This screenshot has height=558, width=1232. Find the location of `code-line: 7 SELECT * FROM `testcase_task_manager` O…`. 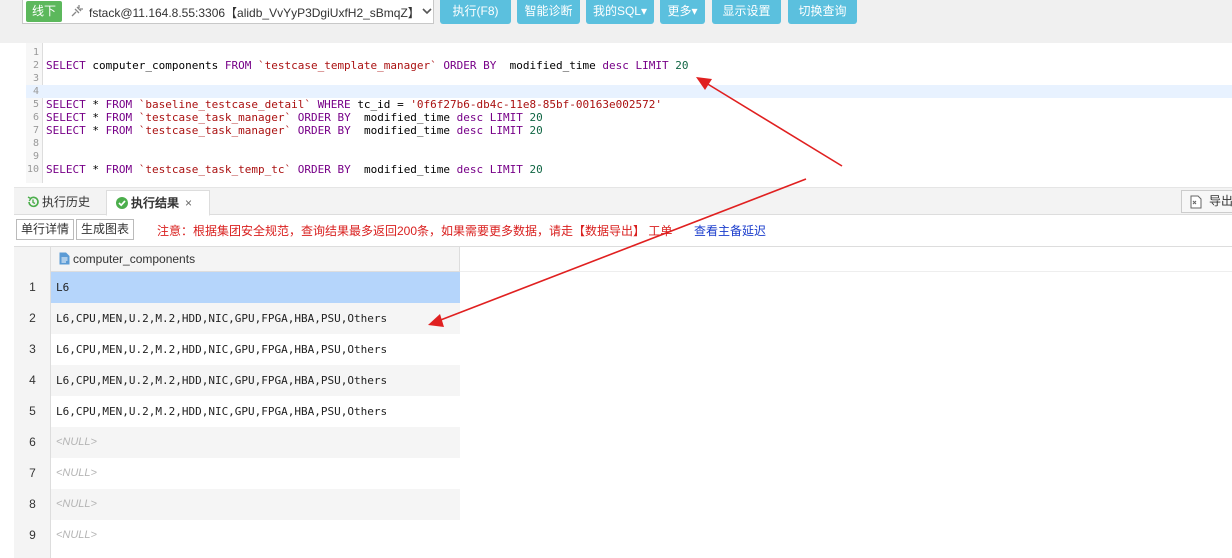

code-line: 7 SELECT * FROM `testcase_task_manager` O… is located at coordinates (629, 130).